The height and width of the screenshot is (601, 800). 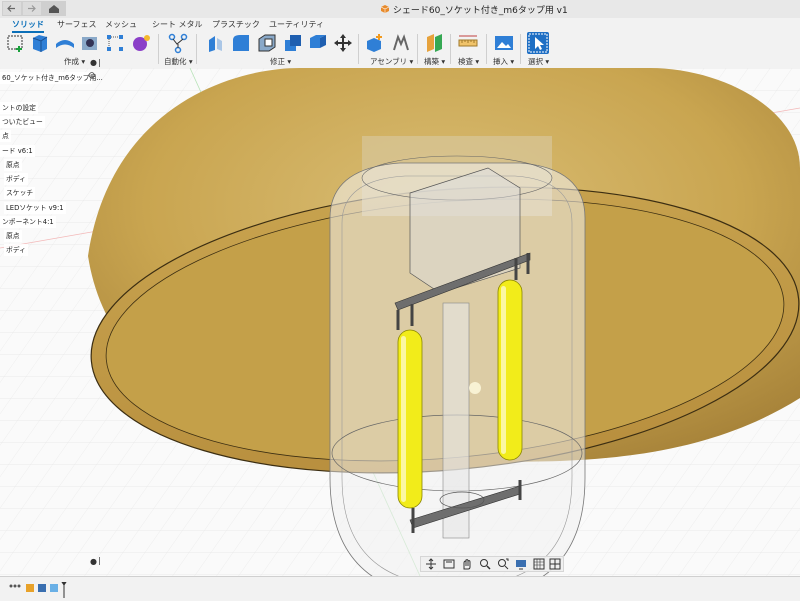 I want to click on tab-mesh: メッシュ, so click(x=121, y=24).